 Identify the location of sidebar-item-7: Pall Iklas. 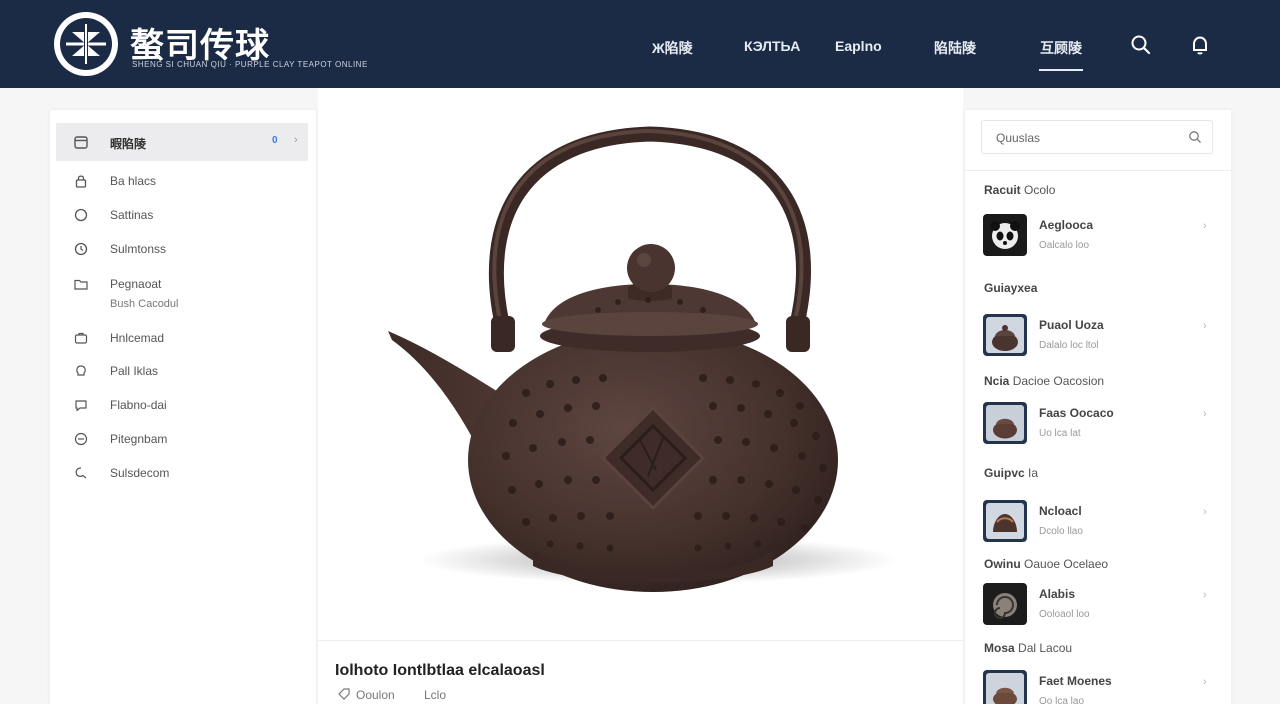
(182, 371).